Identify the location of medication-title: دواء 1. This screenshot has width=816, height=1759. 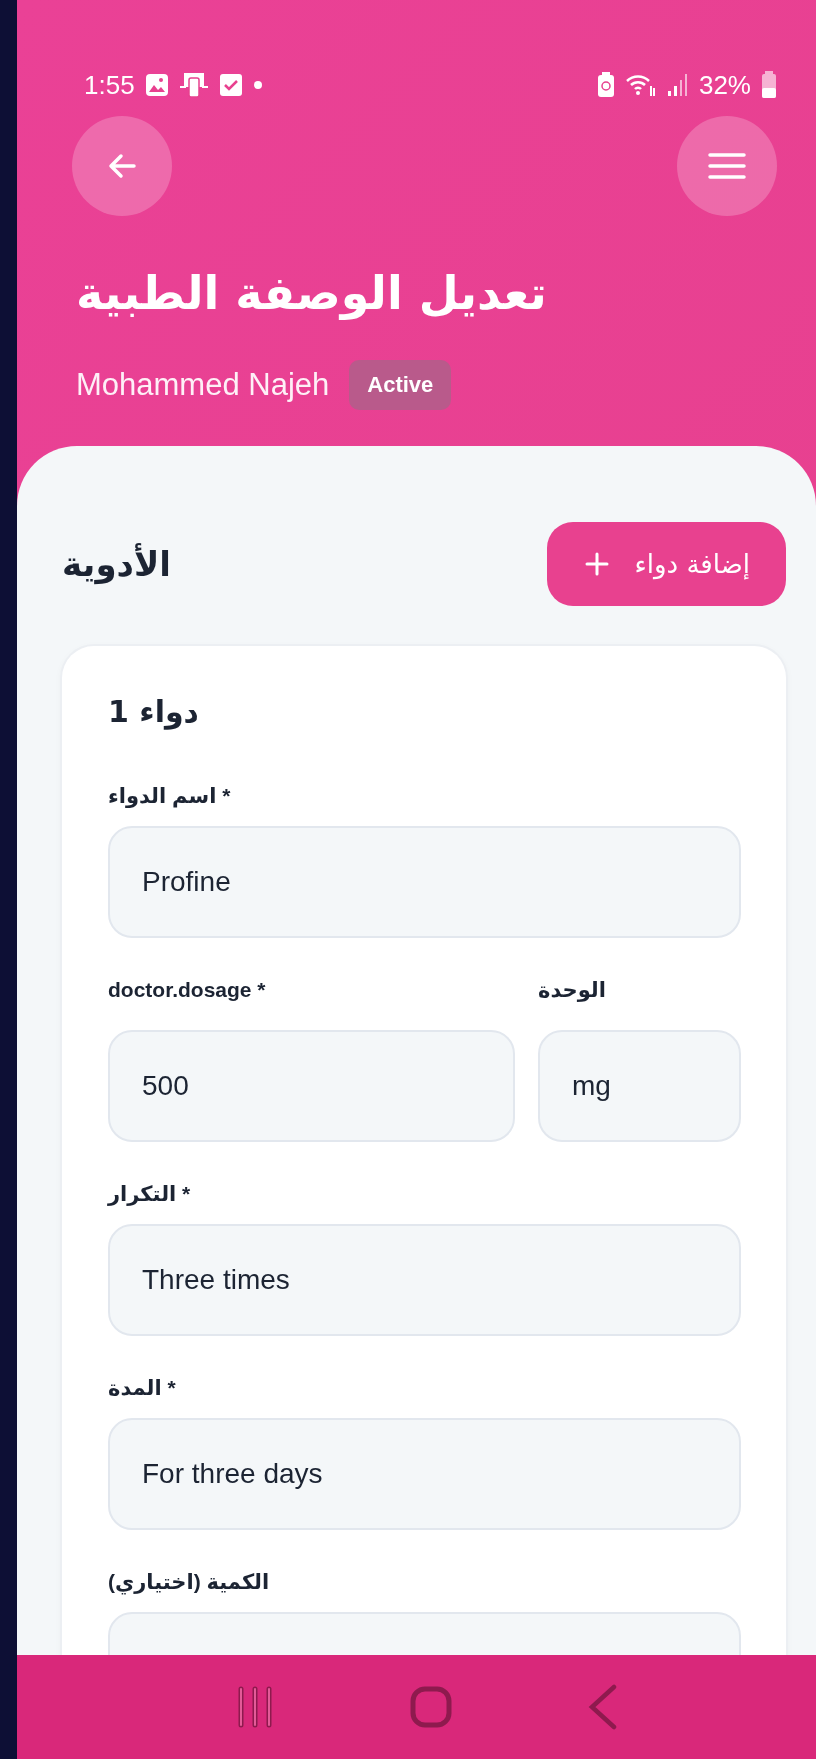
(154, 711).